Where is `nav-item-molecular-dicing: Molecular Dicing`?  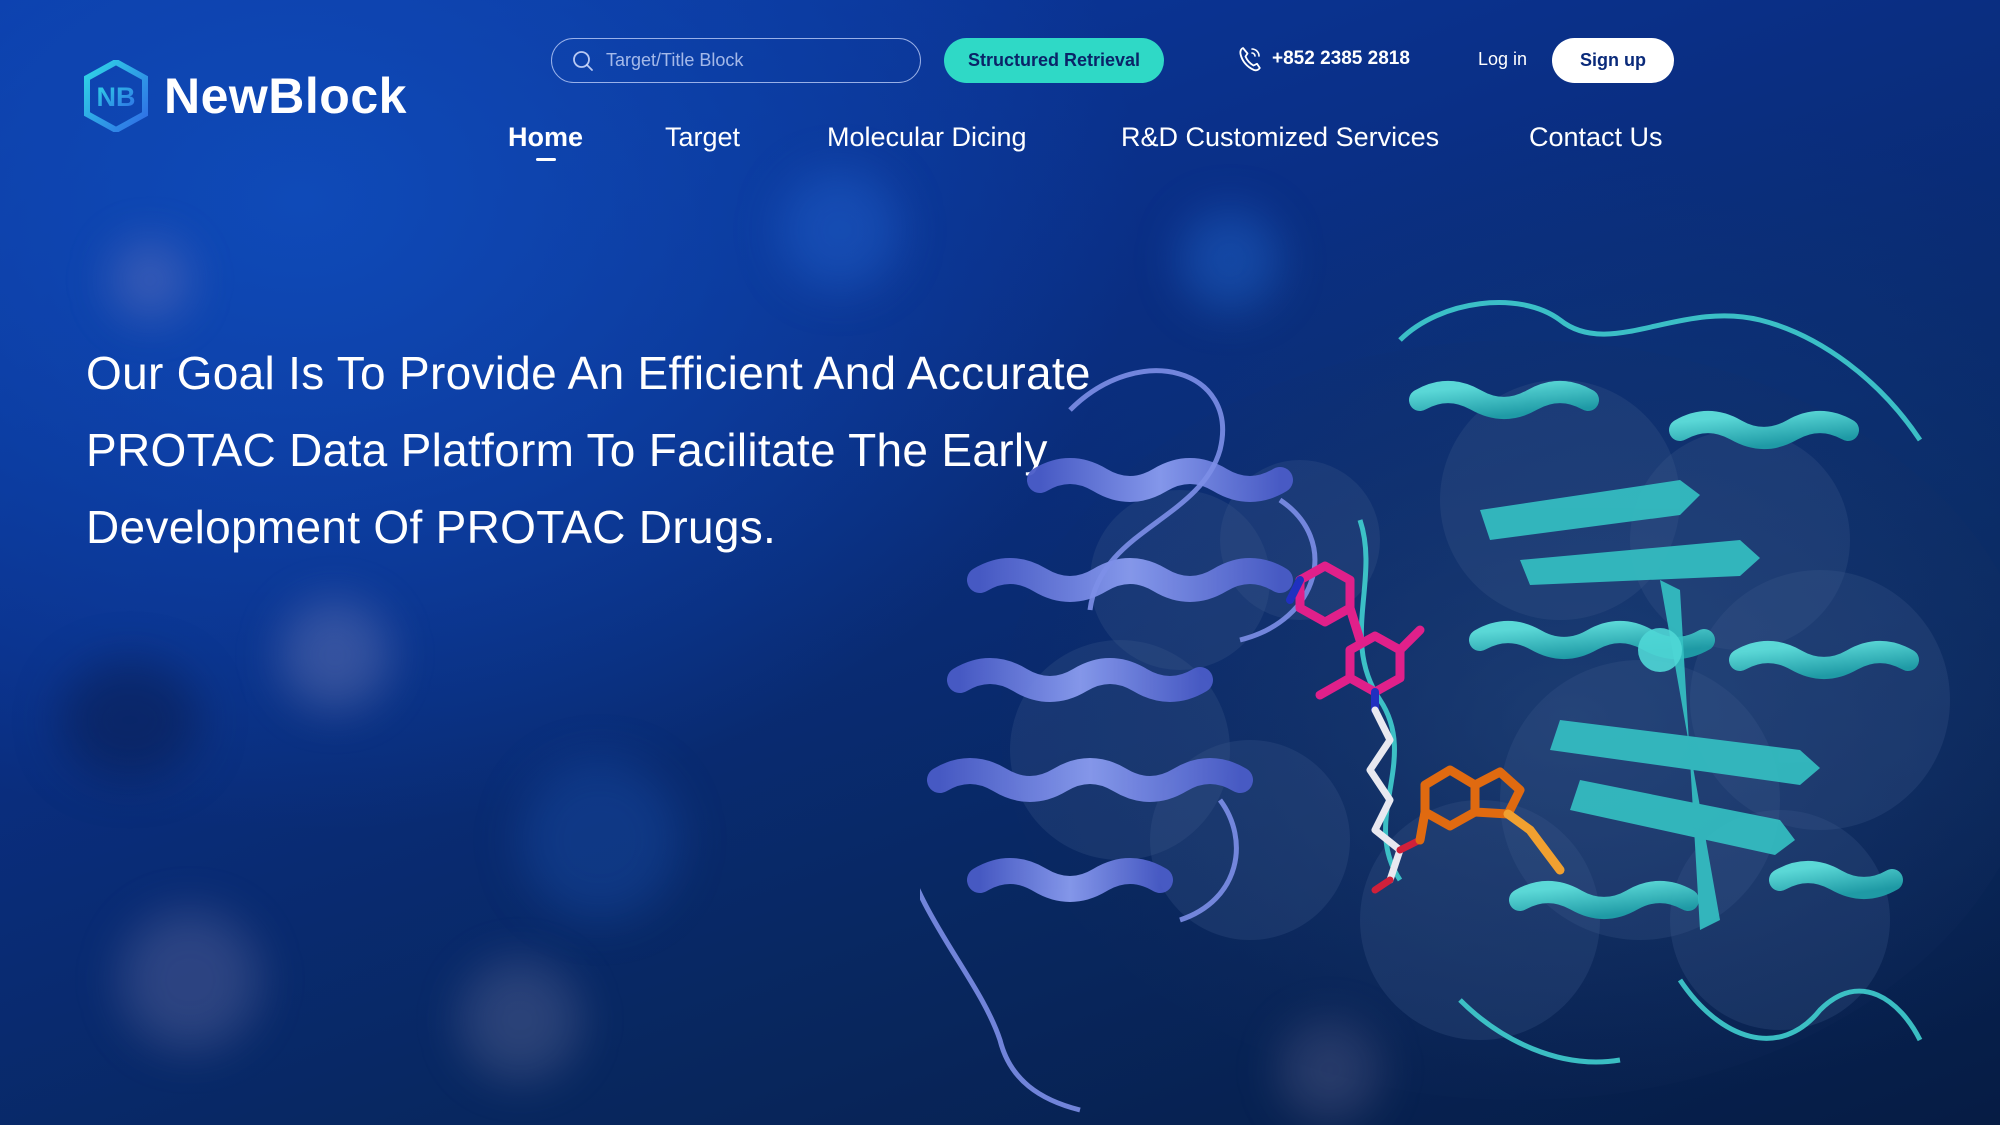 nav-item-molecular-dicing: Molecular Dicing is located at coordinates (927, 137).